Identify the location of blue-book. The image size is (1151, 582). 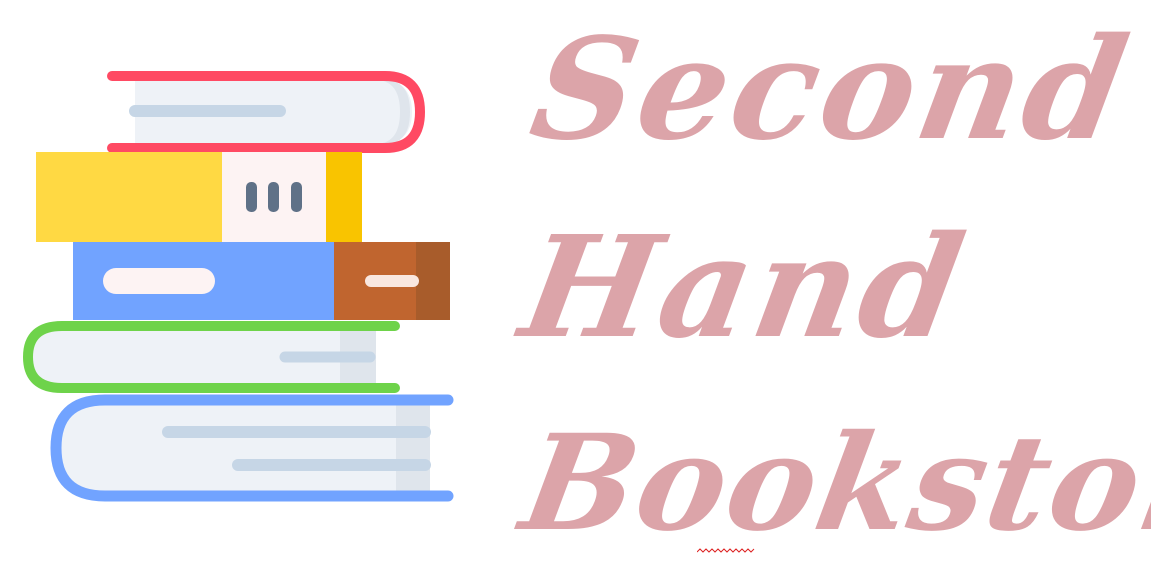
(205, 281).